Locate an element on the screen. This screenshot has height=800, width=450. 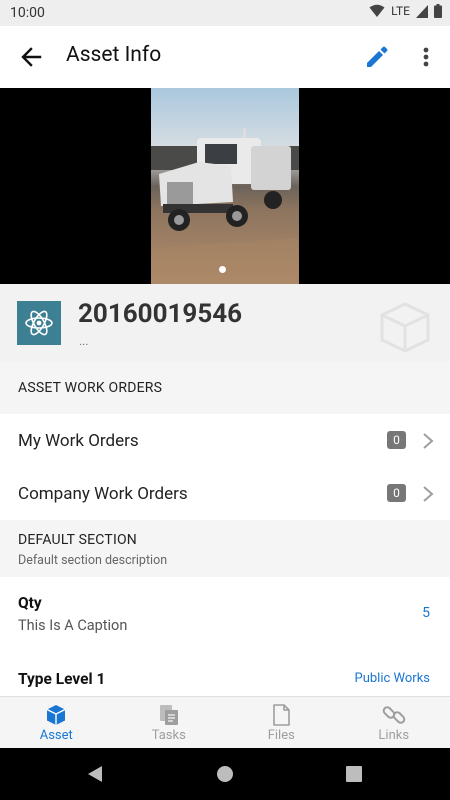
tab-files: Files is located at coordinates (281, 723).